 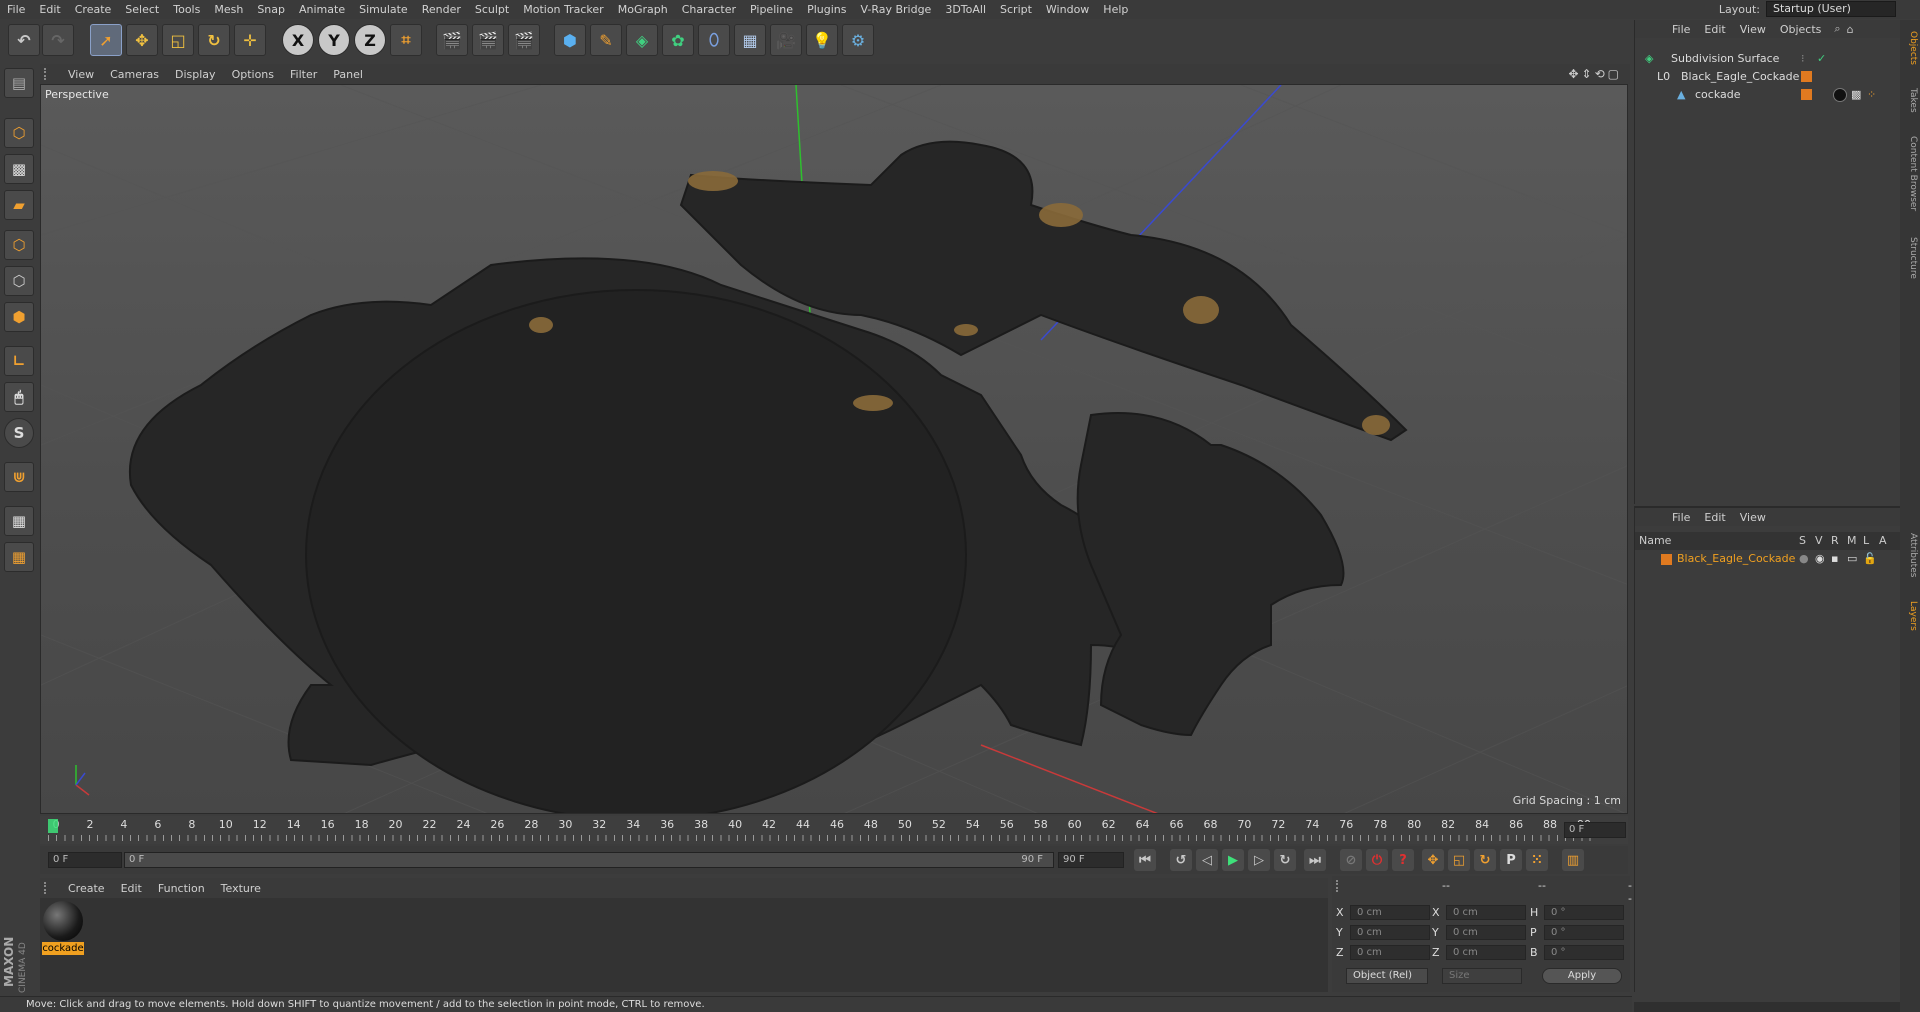 I want to click on layer-scrollbar, so click(x=1767, y=1007).